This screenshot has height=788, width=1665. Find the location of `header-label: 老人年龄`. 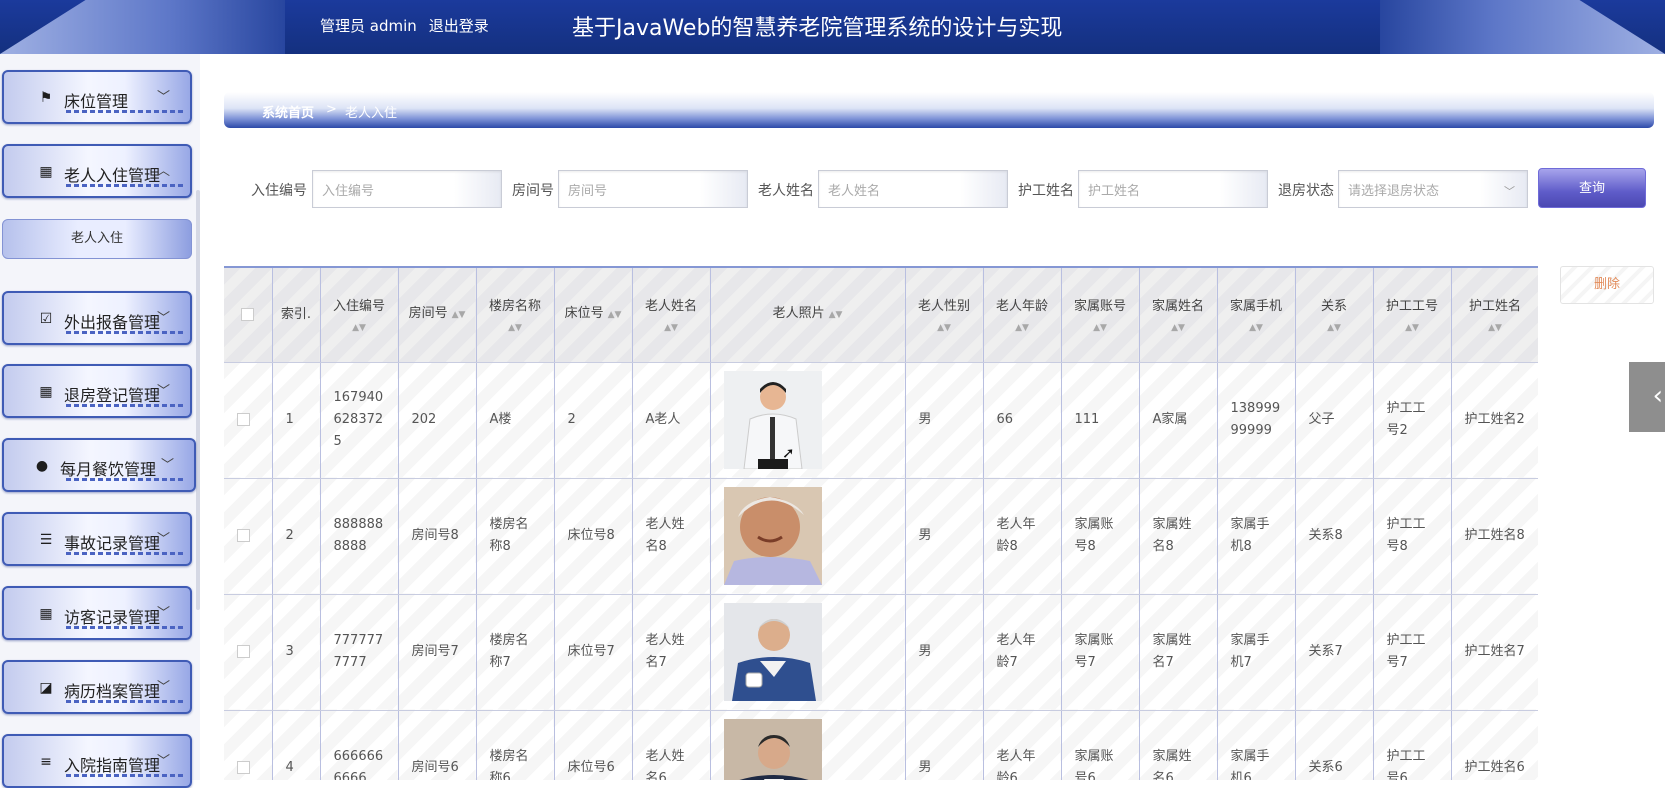

header-label: 老人年龄 is located at coordinates (1021, 306).